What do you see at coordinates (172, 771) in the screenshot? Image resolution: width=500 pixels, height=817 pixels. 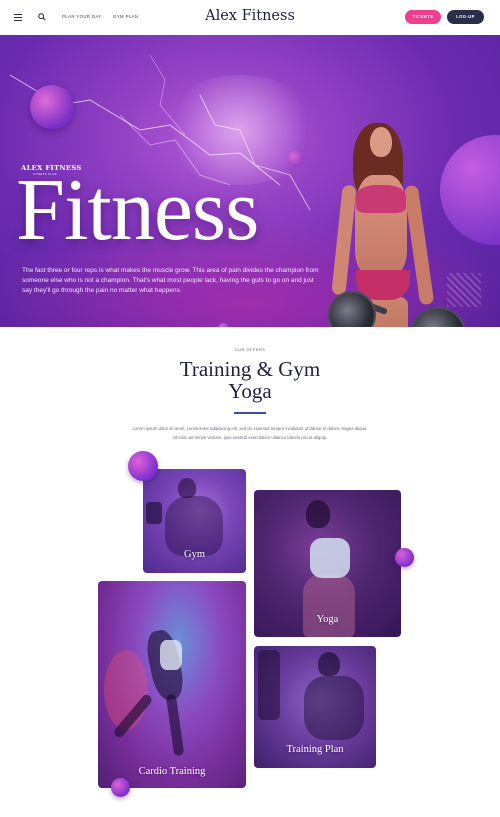 I see `offer-card-label: Cardio Training` at bounding box center [172, 771].